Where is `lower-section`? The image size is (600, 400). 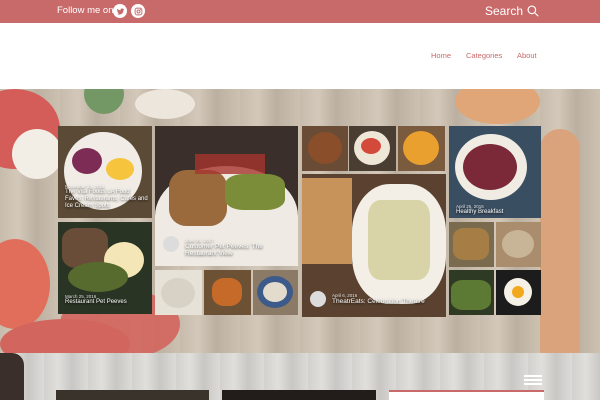 lower-section is located at coordinates (300, 376).